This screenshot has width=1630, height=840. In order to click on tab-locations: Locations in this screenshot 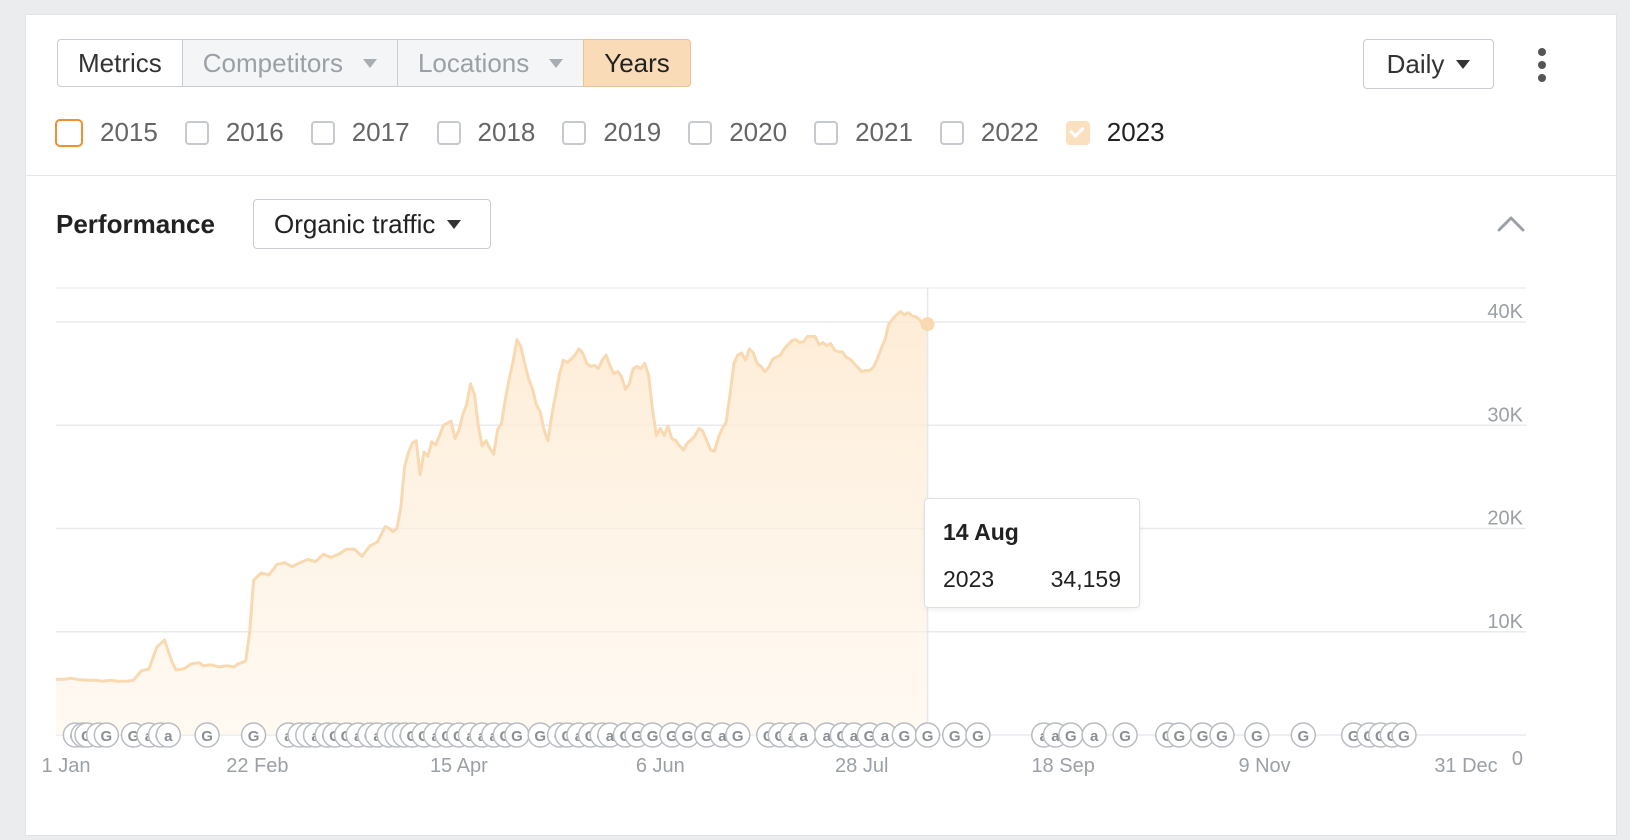, I will do `click(490, 63)`.